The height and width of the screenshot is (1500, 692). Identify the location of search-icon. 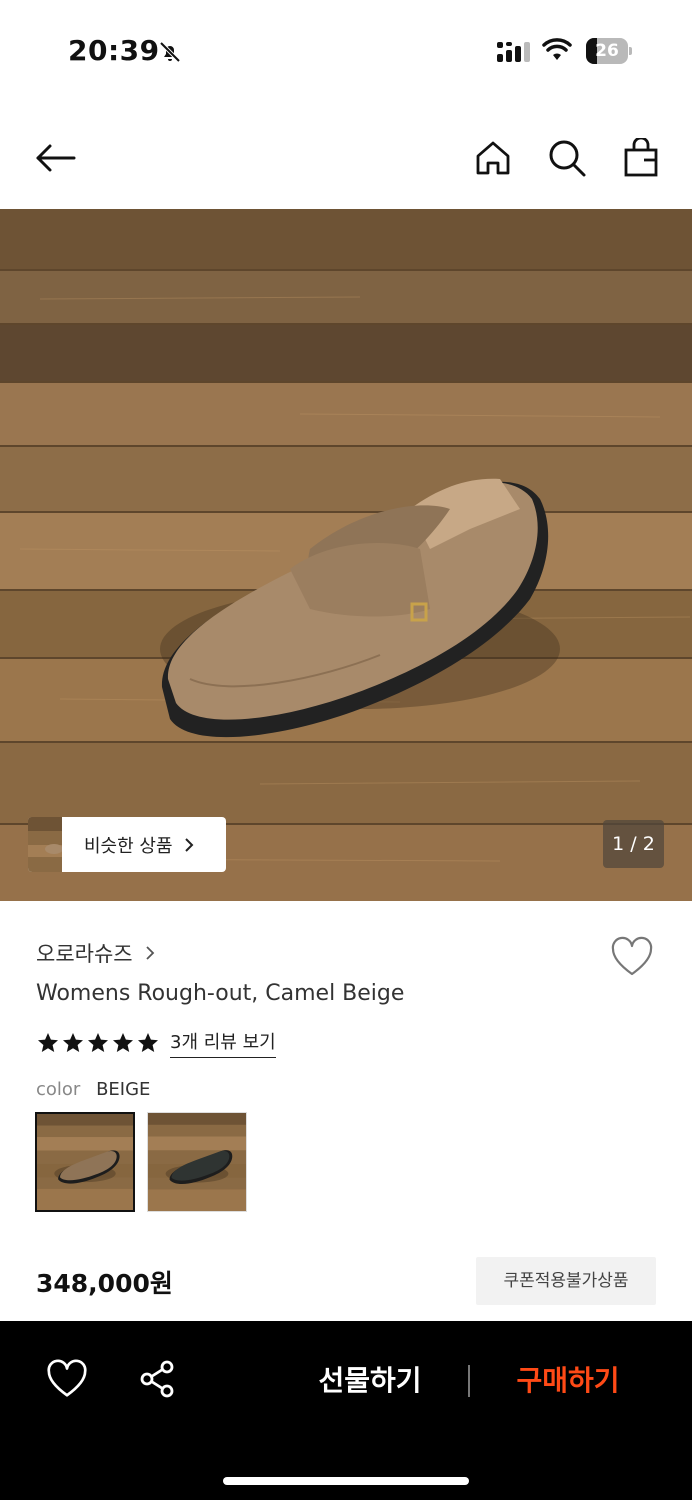
(567, 158).